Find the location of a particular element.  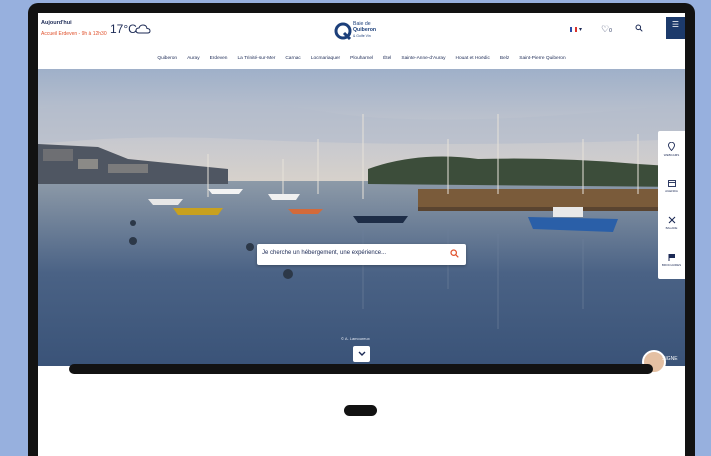

french-flag-icon is located at coordinates (573, 29).